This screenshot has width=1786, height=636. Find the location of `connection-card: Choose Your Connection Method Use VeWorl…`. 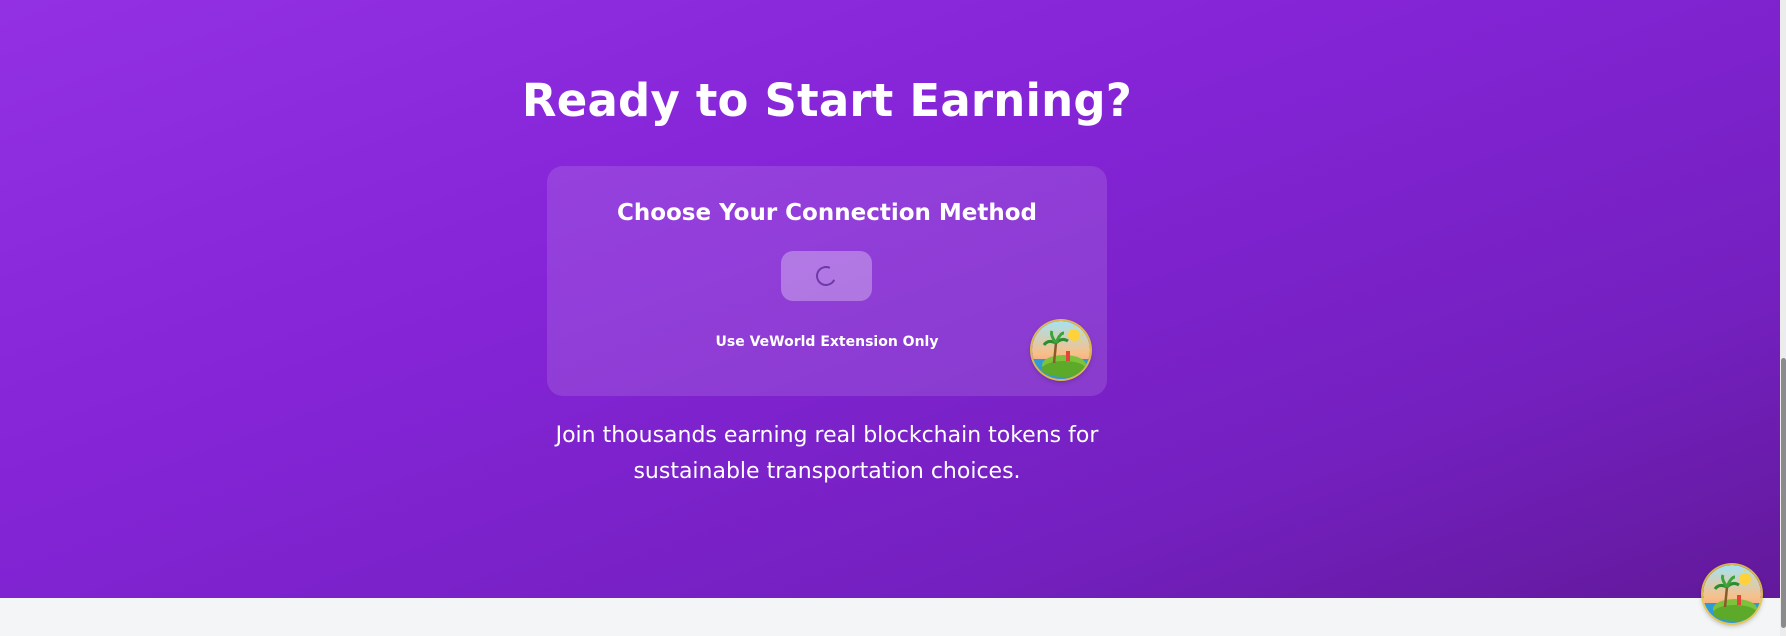

connection-card: Choose Your Connection Method Use VeWorl… is located at coordinates (827, 281).